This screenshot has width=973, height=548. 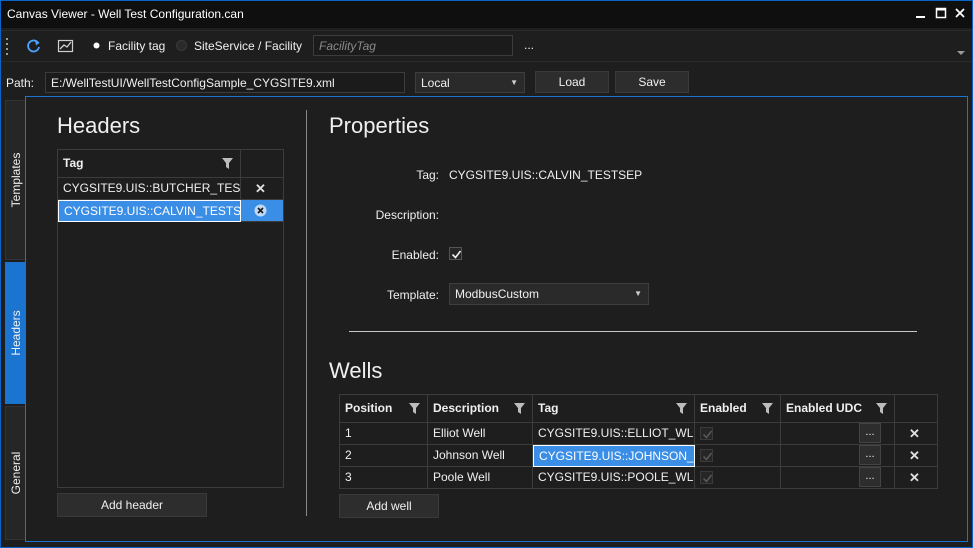 I want to click on well-description: Poole Well, so click(x=480, y=478).